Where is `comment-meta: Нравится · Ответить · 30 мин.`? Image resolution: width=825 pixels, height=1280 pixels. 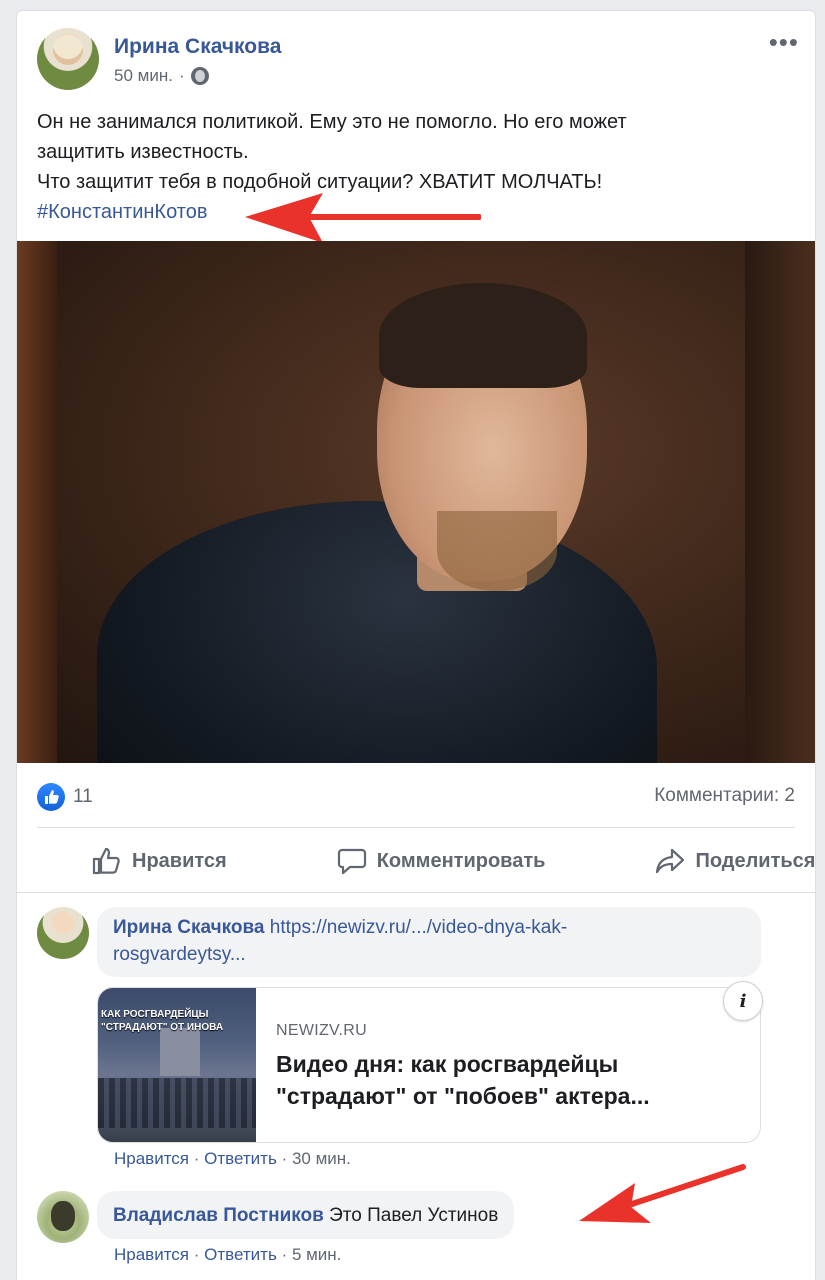 comment-meta: Нравится · Ответить · 30 мин. is located at coordinates (232, 1158).